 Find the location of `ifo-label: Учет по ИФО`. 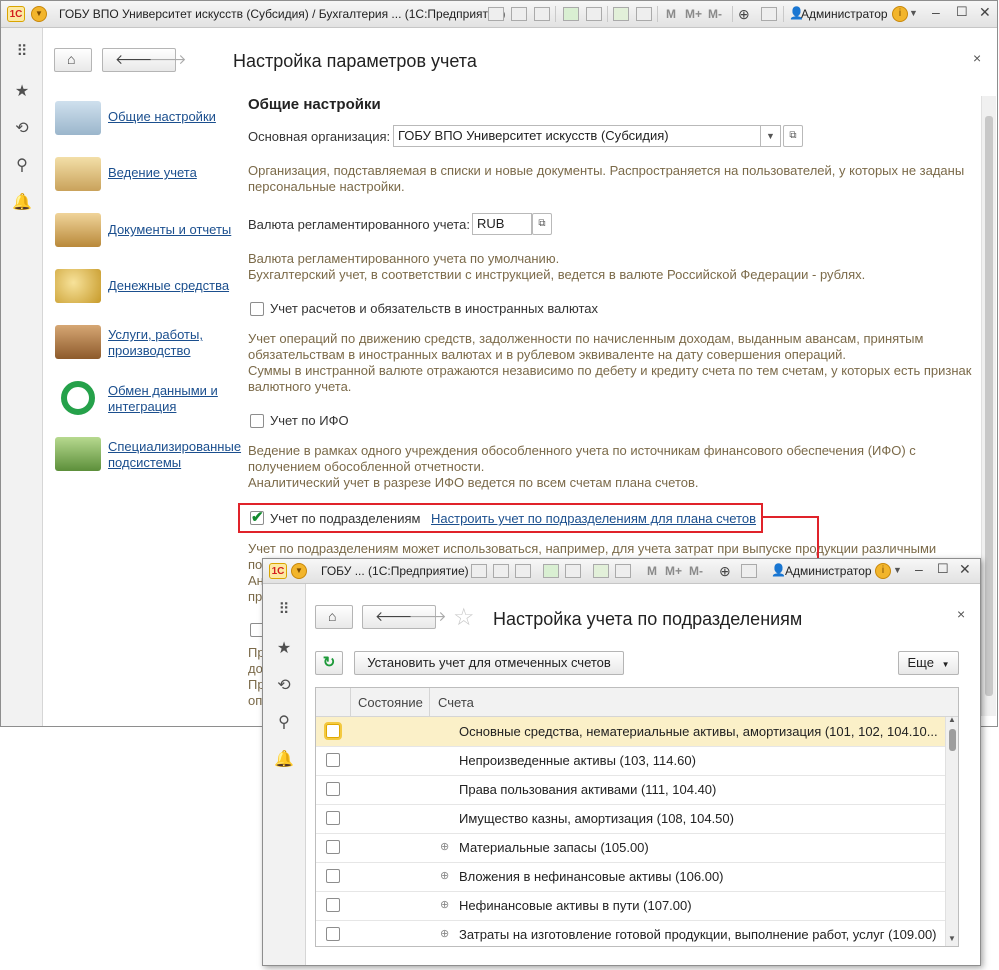

ifo-label: Учет по ИФО is located at coordinates (309, 420).